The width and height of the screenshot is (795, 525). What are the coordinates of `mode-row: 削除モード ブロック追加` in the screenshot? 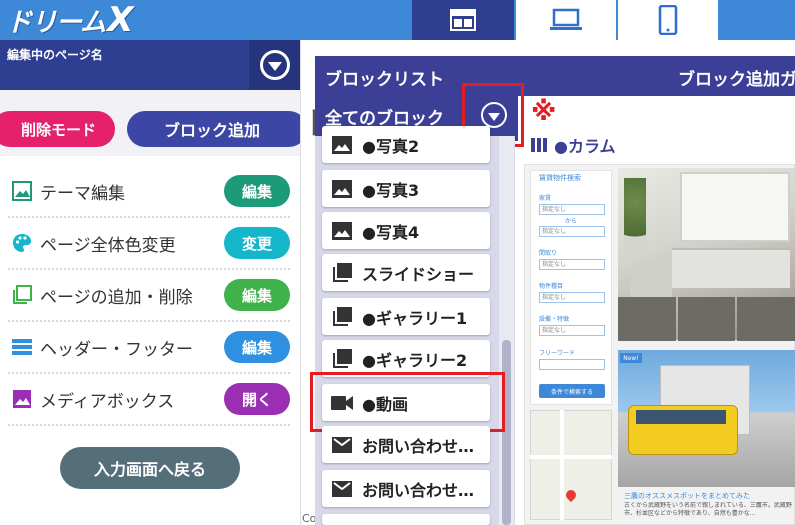 It's located at (153, 123).